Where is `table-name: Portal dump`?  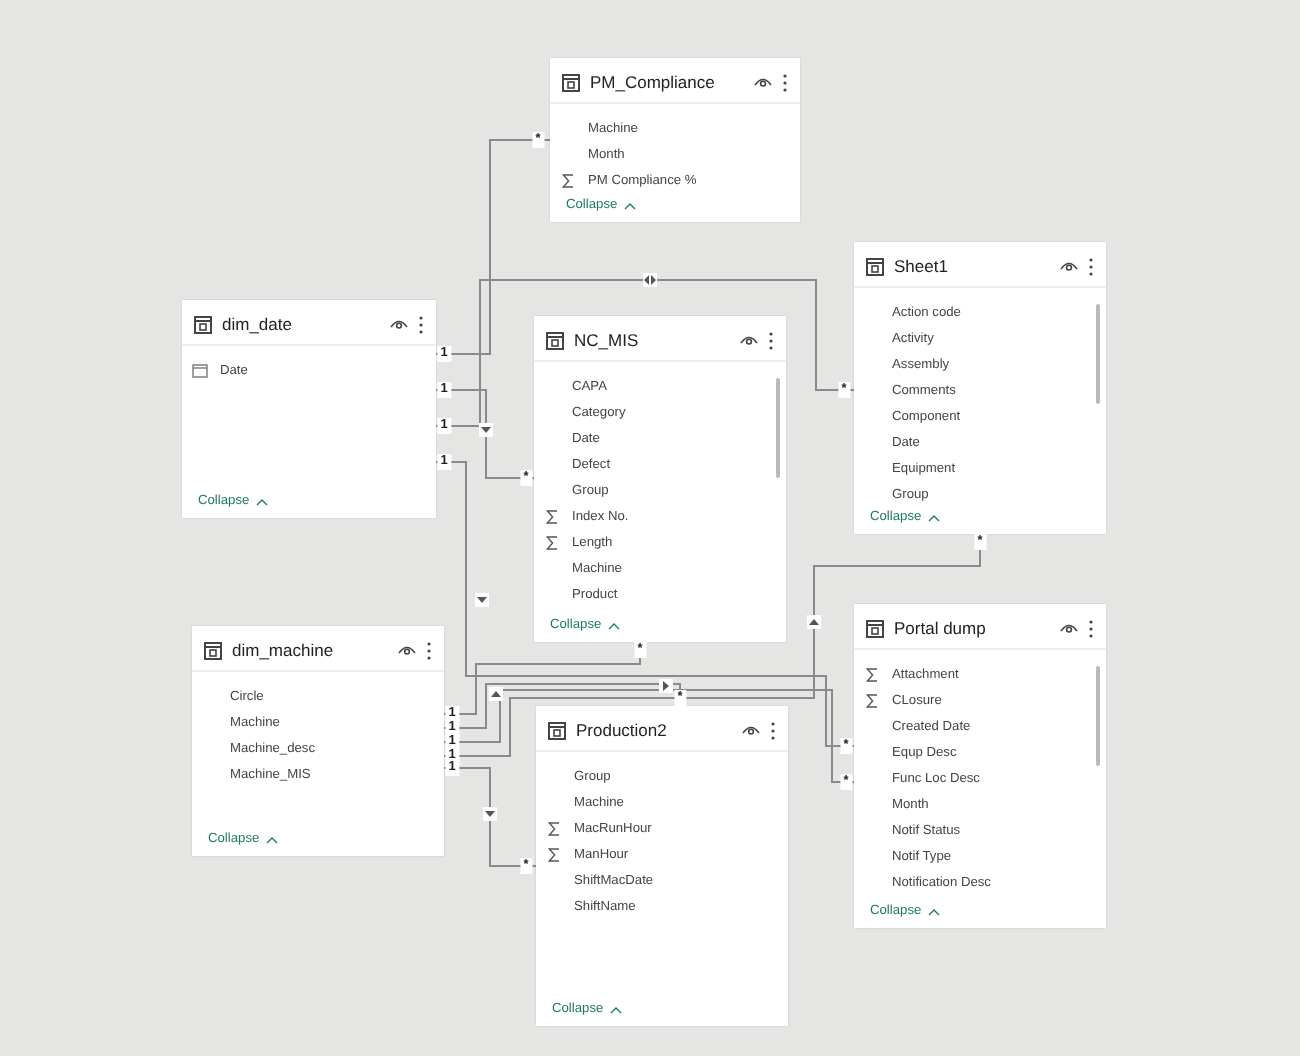
table-name: Portal dump is located at coordinates (941, 628).